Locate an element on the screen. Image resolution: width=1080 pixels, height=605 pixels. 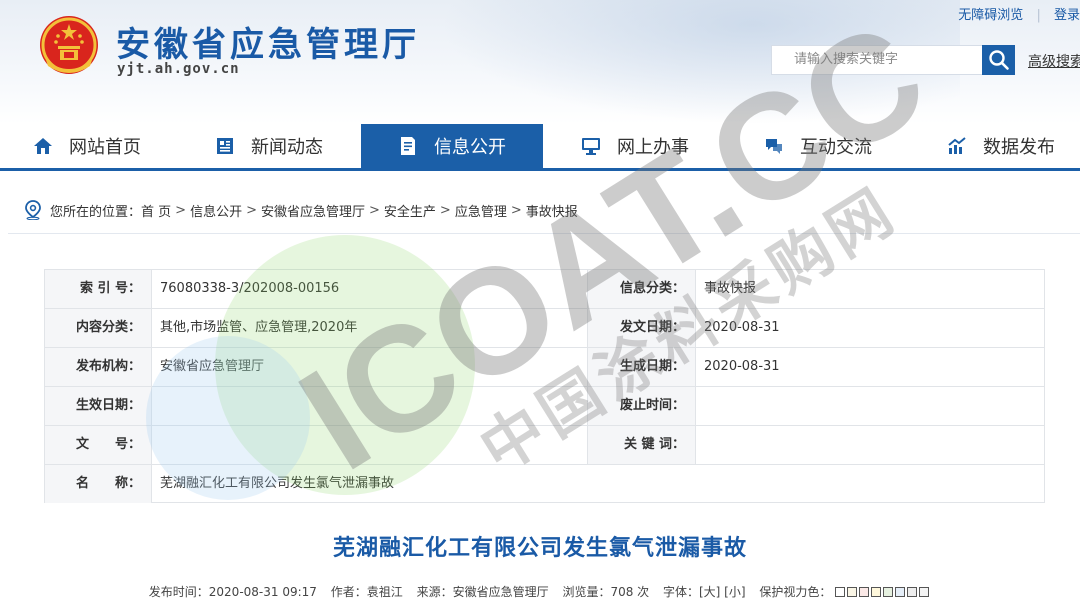
table-row: 生效日期： 废止时间： is located at coordinates (544, 406).